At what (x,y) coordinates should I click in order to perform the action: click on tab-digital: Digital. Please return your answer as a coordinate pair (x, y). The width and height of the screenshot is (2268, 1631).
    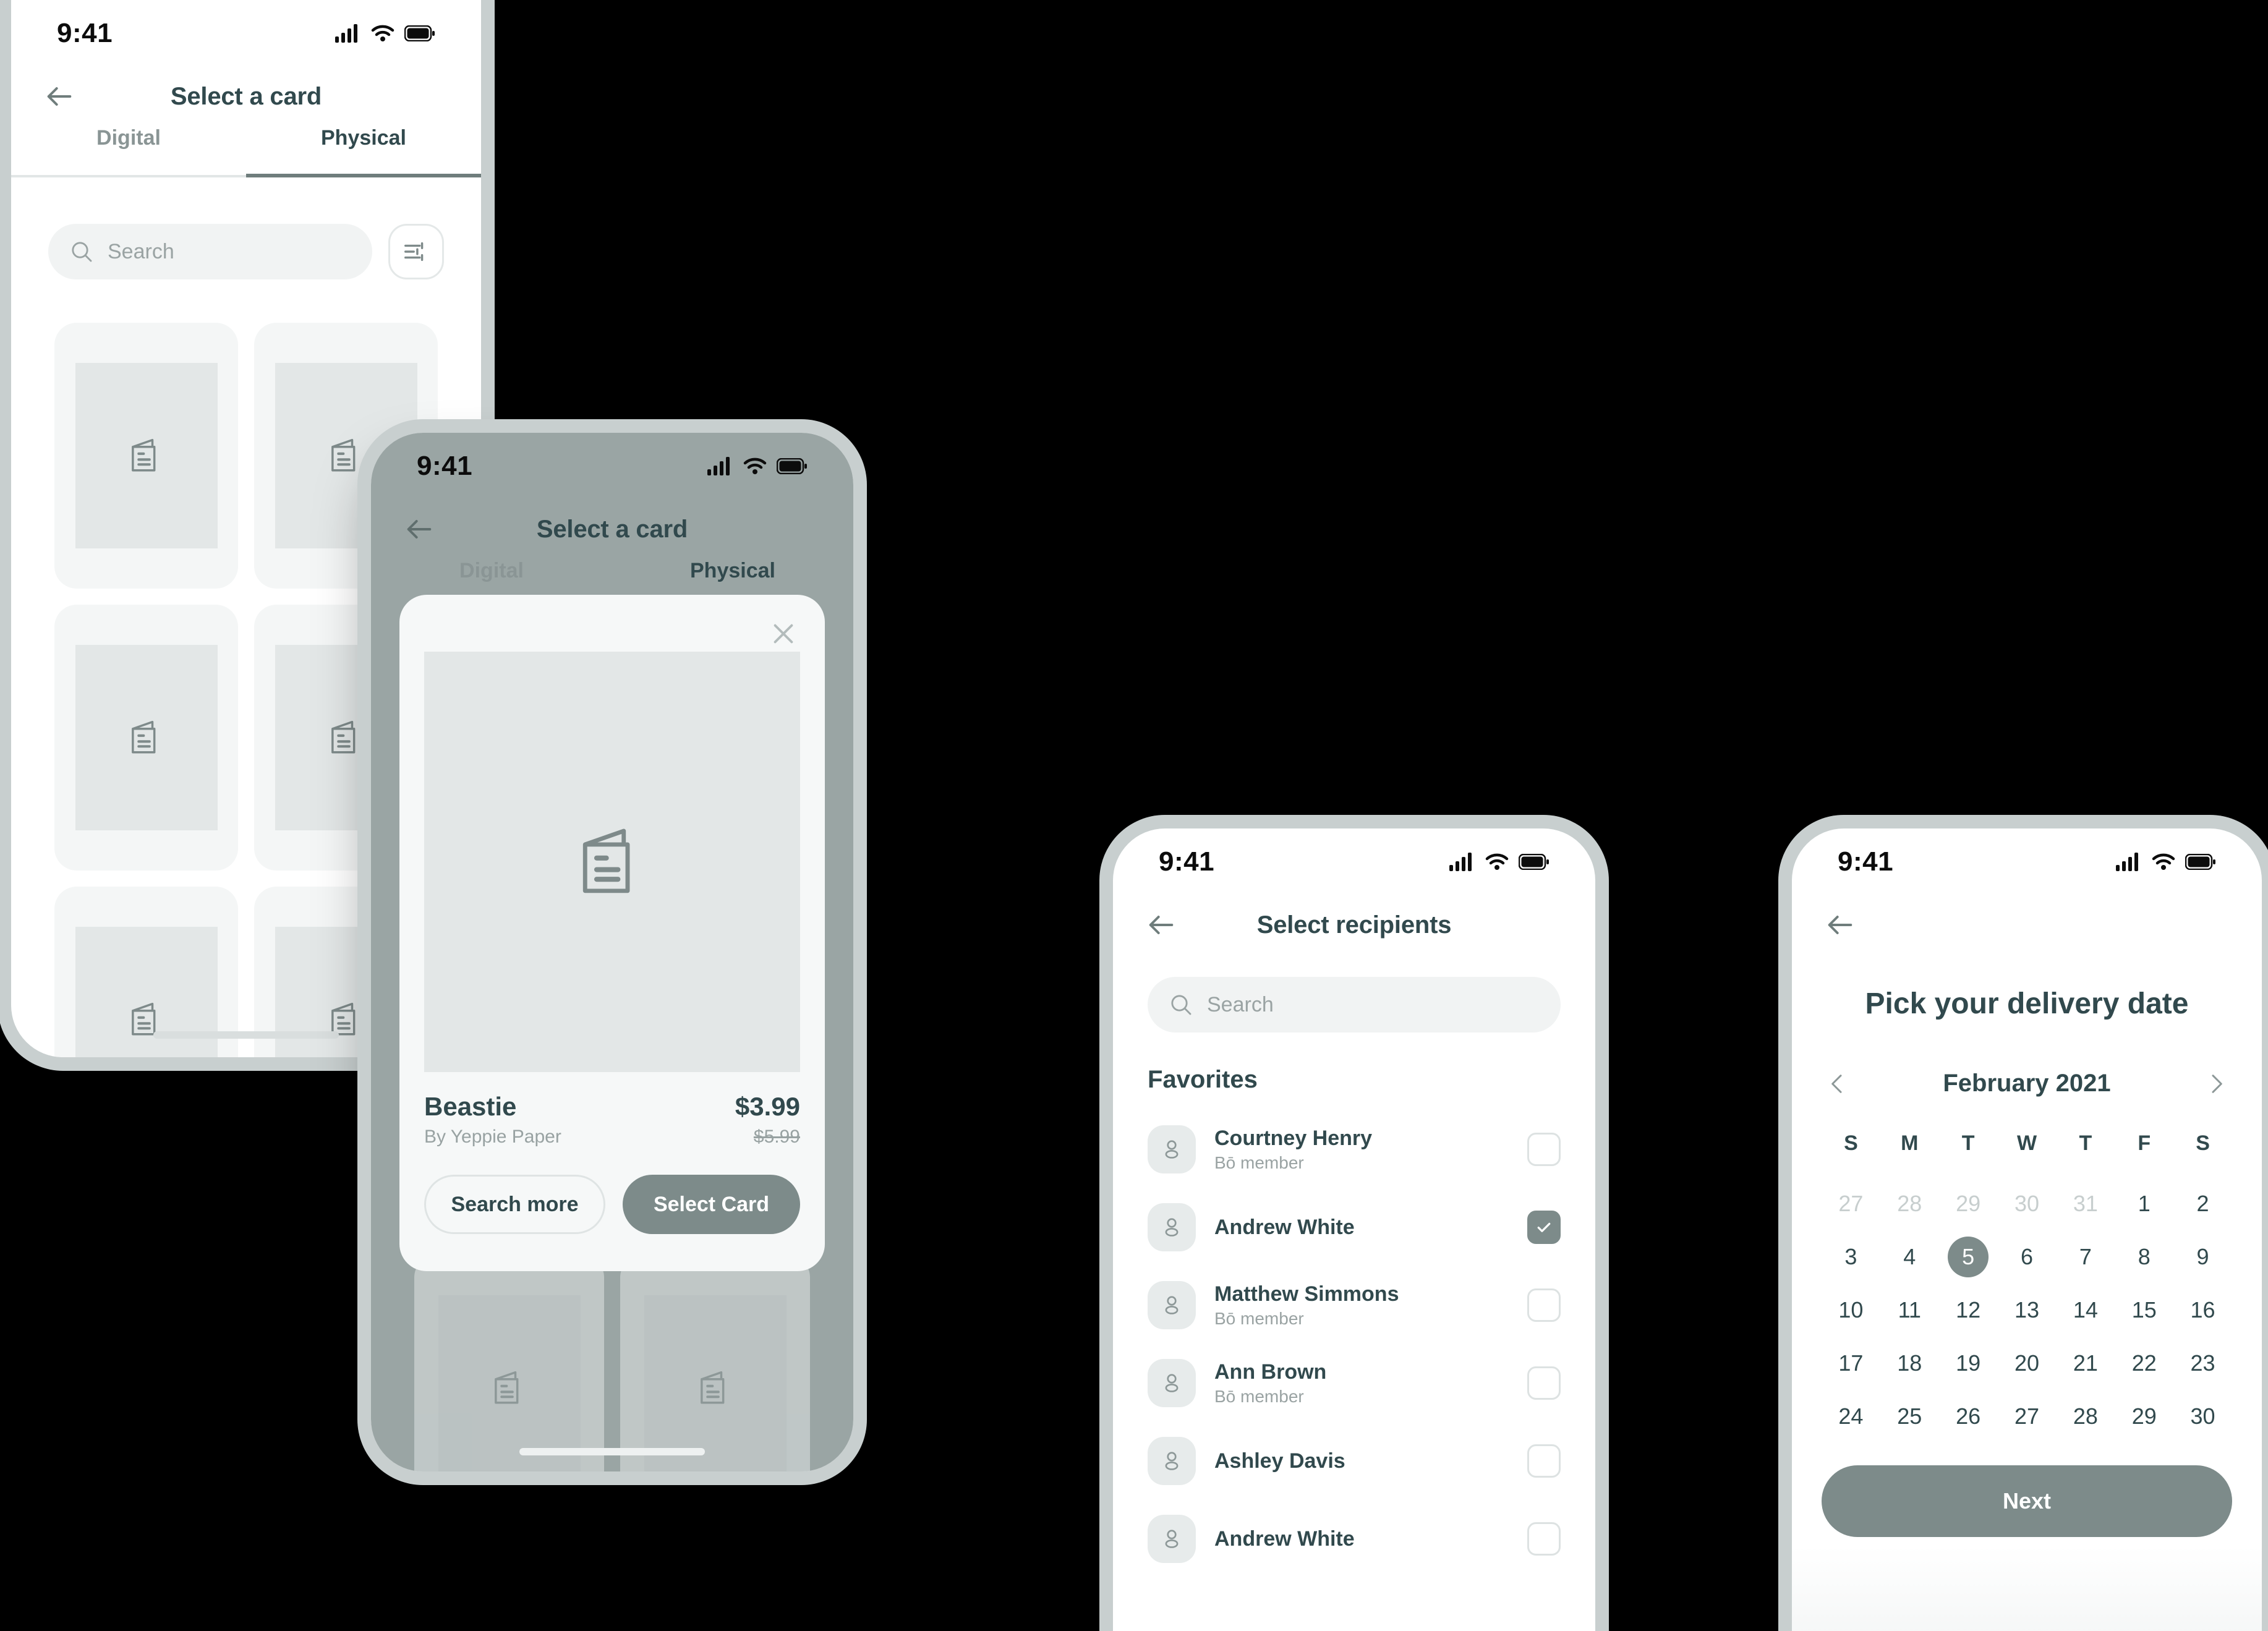
    Looking at the image, I should click on (128, 151).